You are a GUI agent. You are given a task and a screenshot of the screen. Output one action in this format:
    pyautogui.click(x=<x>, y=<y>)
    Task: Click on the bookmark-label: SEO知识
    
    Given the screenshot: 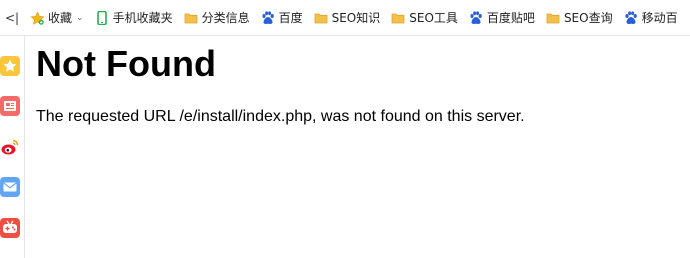 What is the action you would take?
    pyautogui.click(x=356, y=17)
    